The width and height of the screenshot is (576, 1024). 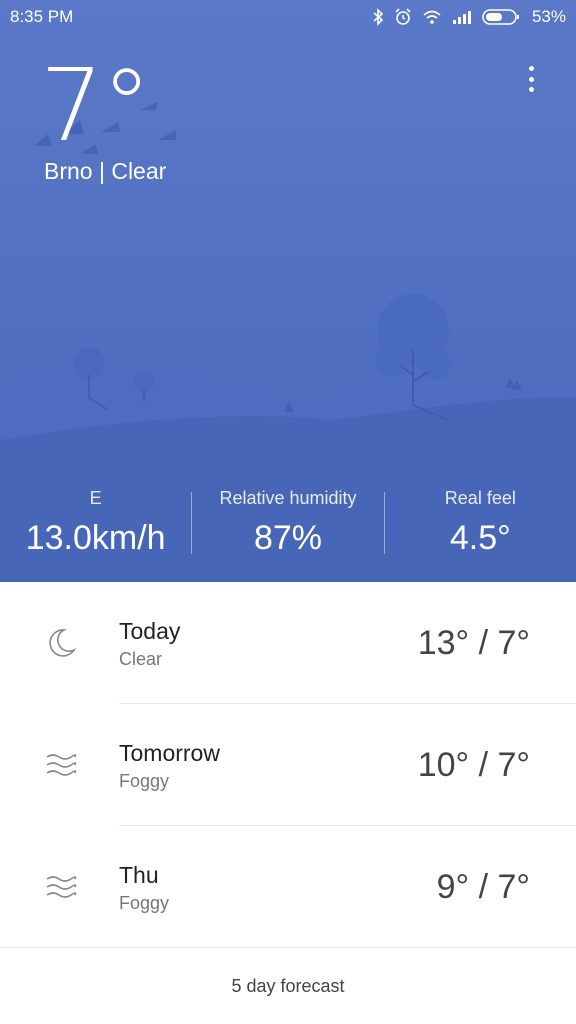 What do you see at coordinates (288, 498) in the screenshot?
I see `humidity-label: Relative humidity` at bounding box center [288, 498].